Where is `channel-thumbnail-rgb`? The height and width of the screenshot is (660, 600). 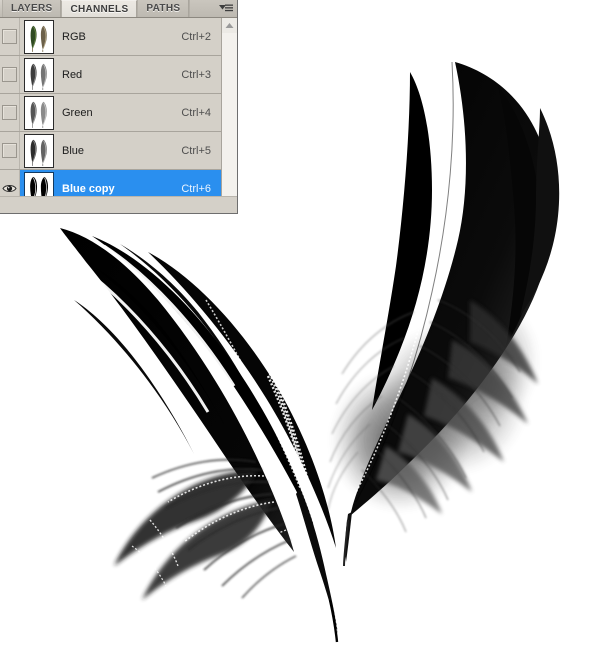
channel-thumbnail-rgb is located at coordinates (39, 36).